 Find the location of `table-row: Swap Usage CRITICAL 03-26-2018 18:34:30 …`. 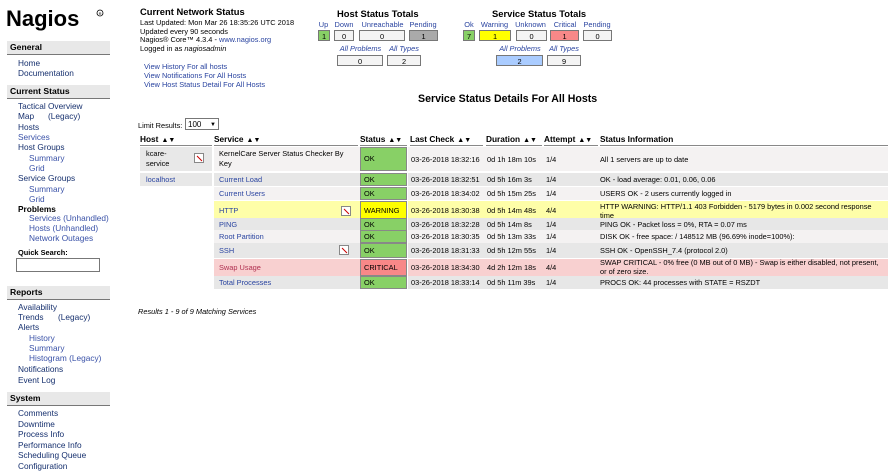

table-row: Swap Usage CRITICAL 03-26-2018 18:34:30 … is located at coordinates (513, 267).